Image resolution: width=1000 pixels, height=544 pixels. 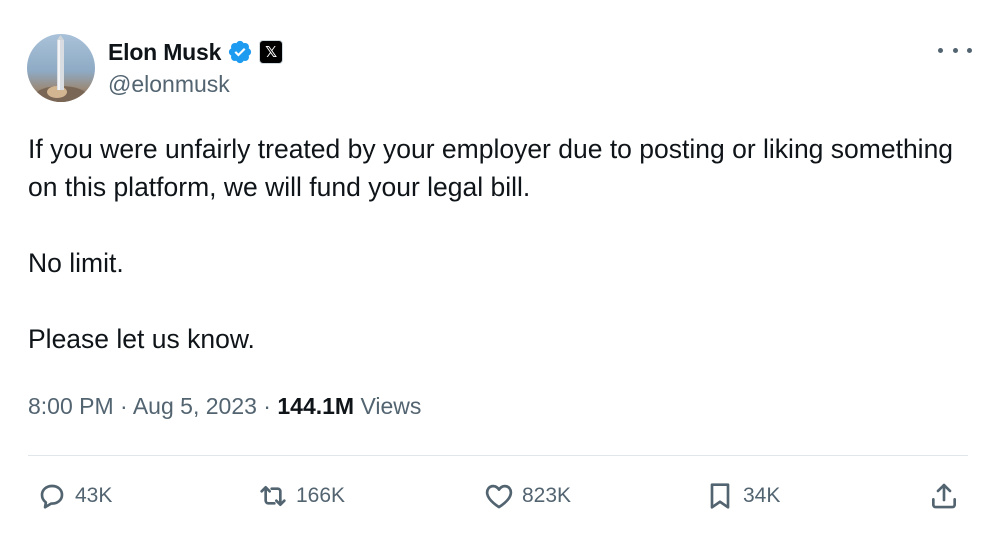 What do you see at coordinates (240, 52) in the screenshot?
I see `verified-badge-icon` at bounding box center [240, 52].